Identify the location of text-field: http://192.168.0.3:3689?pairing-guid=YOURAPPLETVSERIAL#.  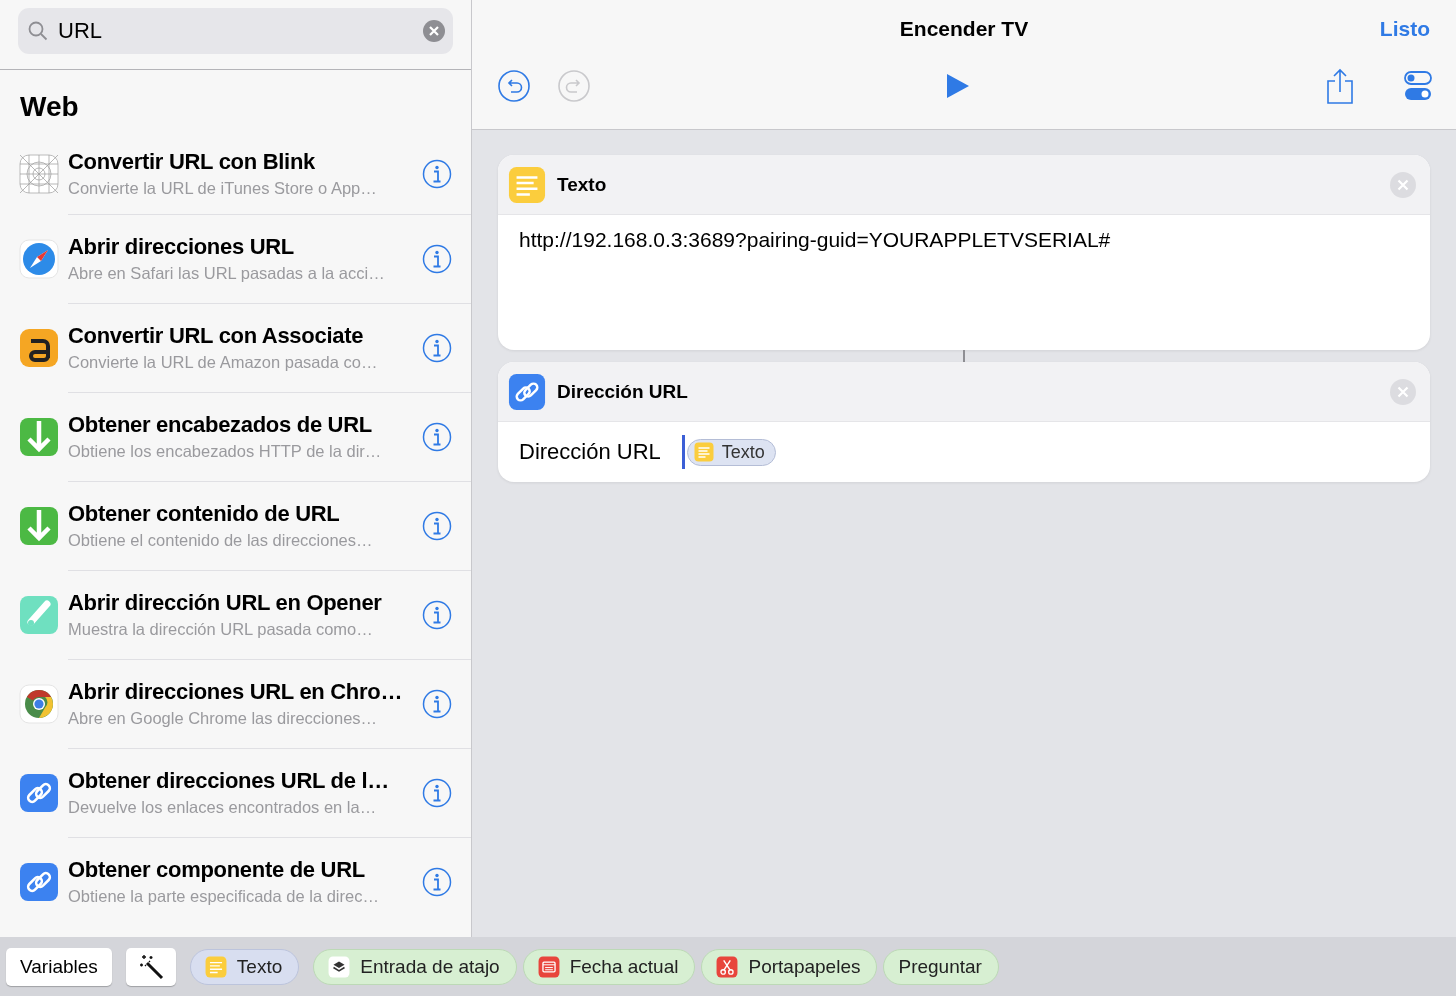
(964, 282).